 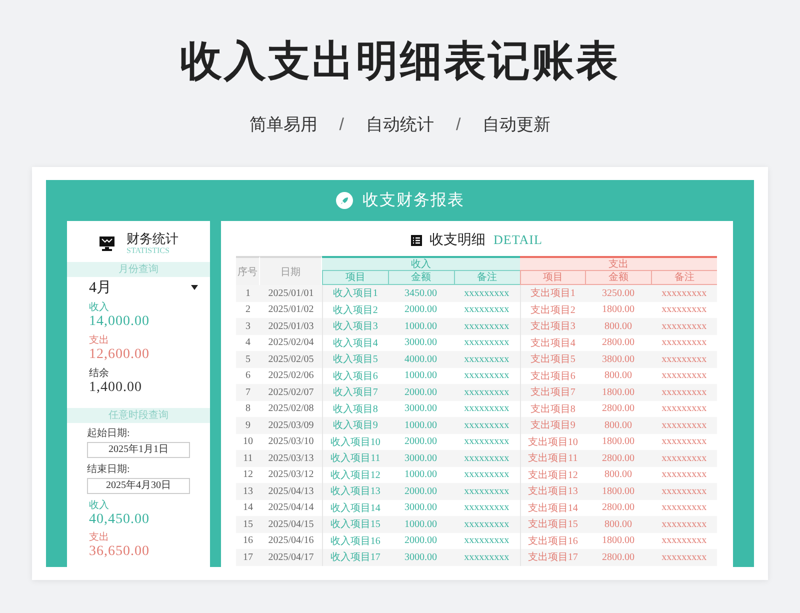 What do you see at coordinates (291, 541) in the screenshot?
I see `table-cell-text: 2025/04/16` at bounding box center [291, 541].